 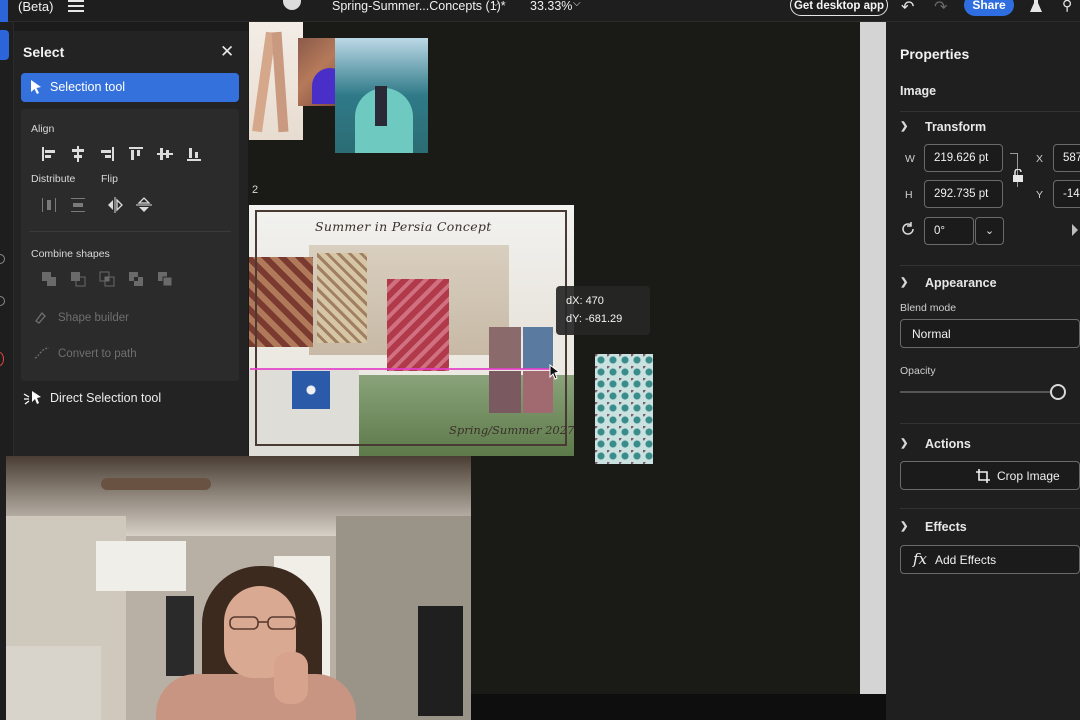 What do you see at coordinates (4, 45) in the screenshot?
I see `select-tool-rail-button` at bounding box center [4, 45].